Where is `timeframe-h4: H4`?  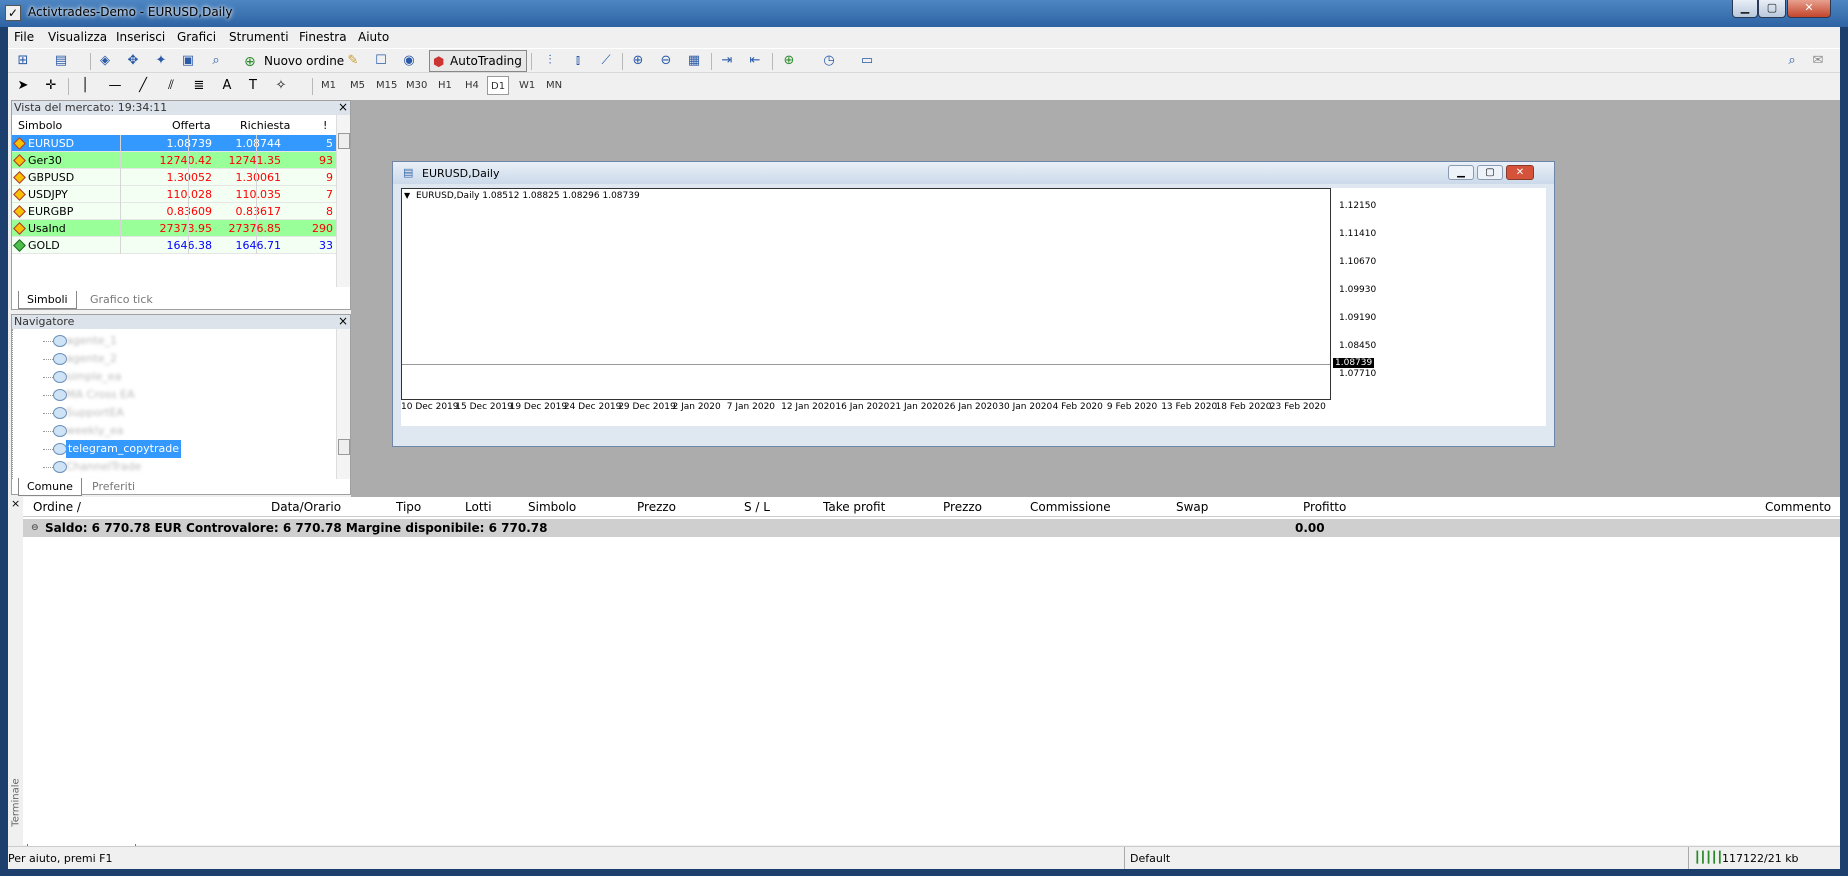 timeframe-h4: H4 is located at coordinates (472, 85).